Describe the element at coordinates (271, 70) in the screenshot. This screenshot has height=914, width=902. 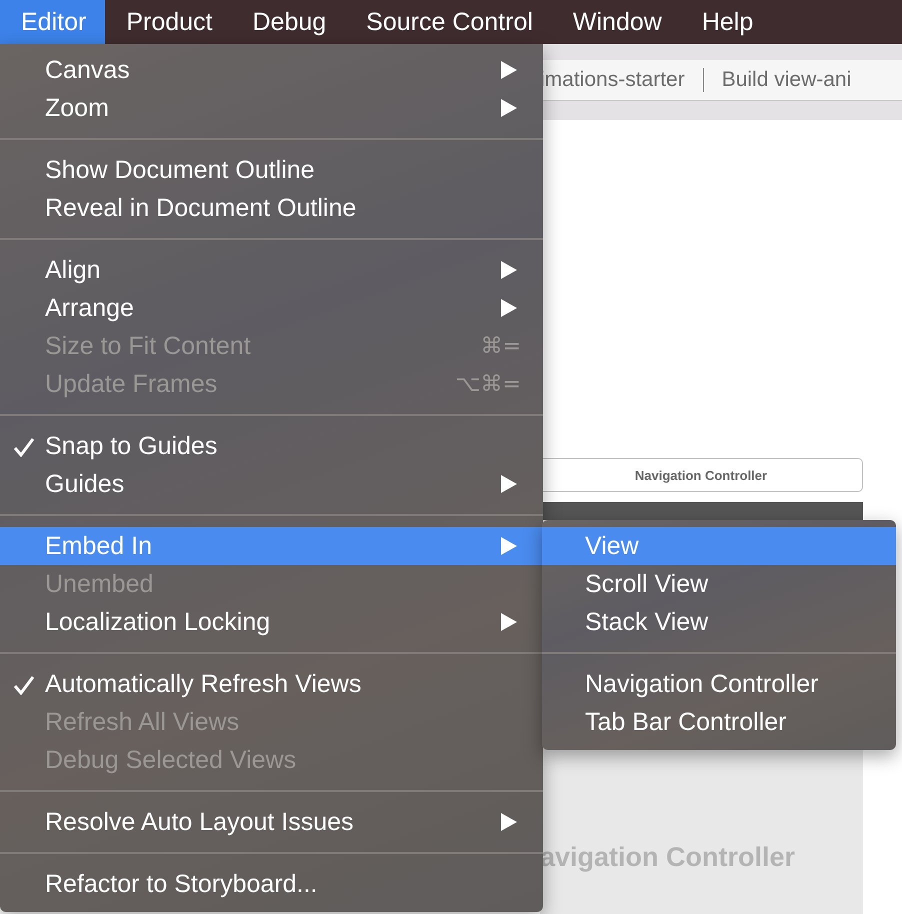
I see `menu-item: Canvas` at that location.